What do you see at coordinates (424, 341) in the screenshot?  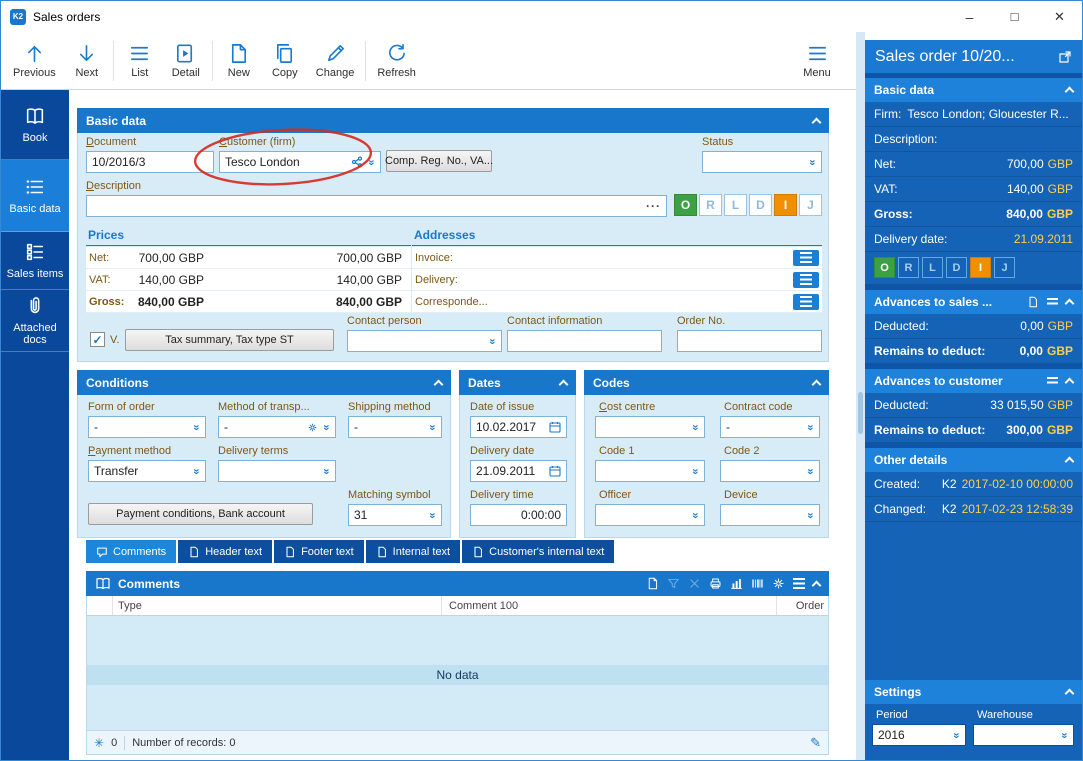 I see `contact-person-select` at bounding box center [424, 341].